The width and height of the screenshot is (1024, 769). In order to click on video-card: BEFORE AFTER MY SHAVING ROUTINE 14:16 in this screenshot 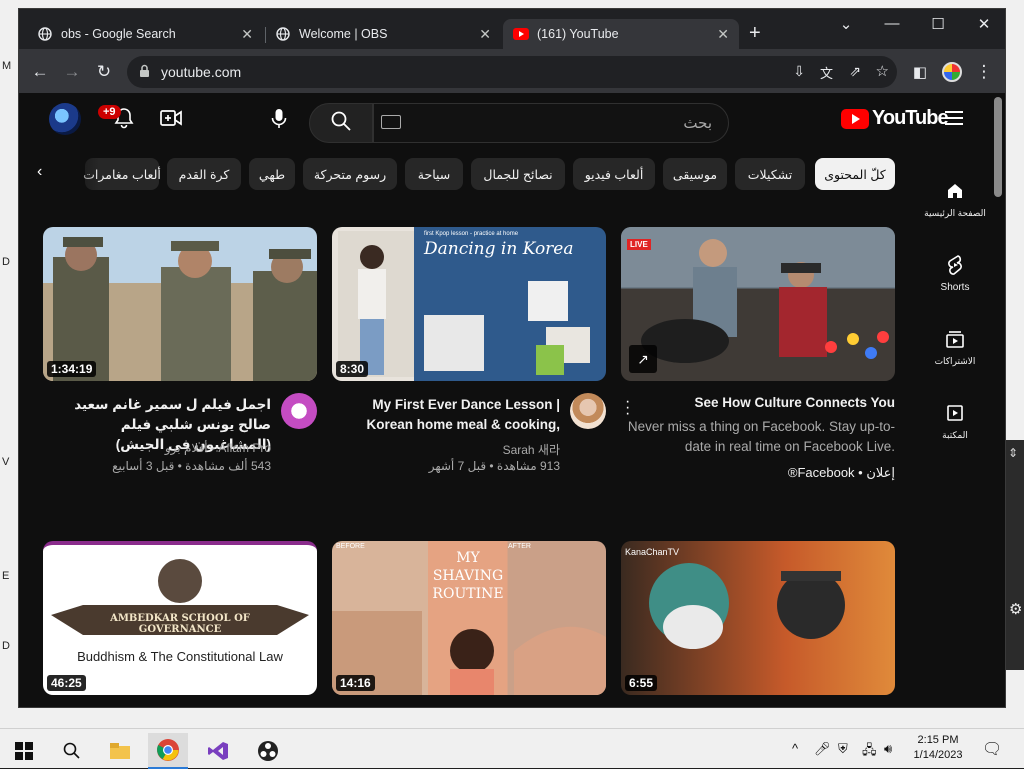, I will do `click(469, 618)`.